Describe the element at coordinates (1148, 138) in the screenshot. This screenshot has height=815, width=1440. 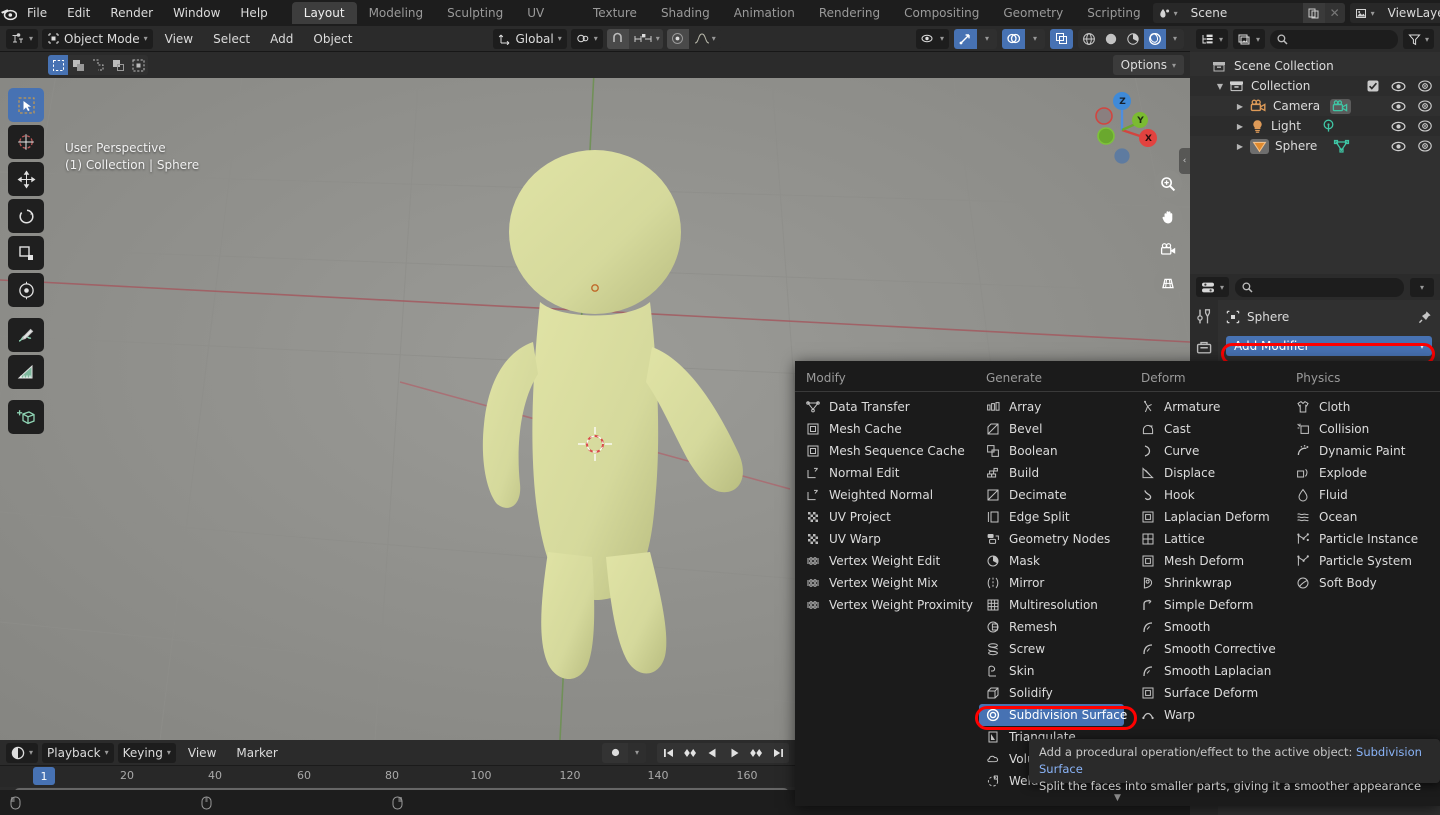
I see `gizmo-axis-x: X` at that location.